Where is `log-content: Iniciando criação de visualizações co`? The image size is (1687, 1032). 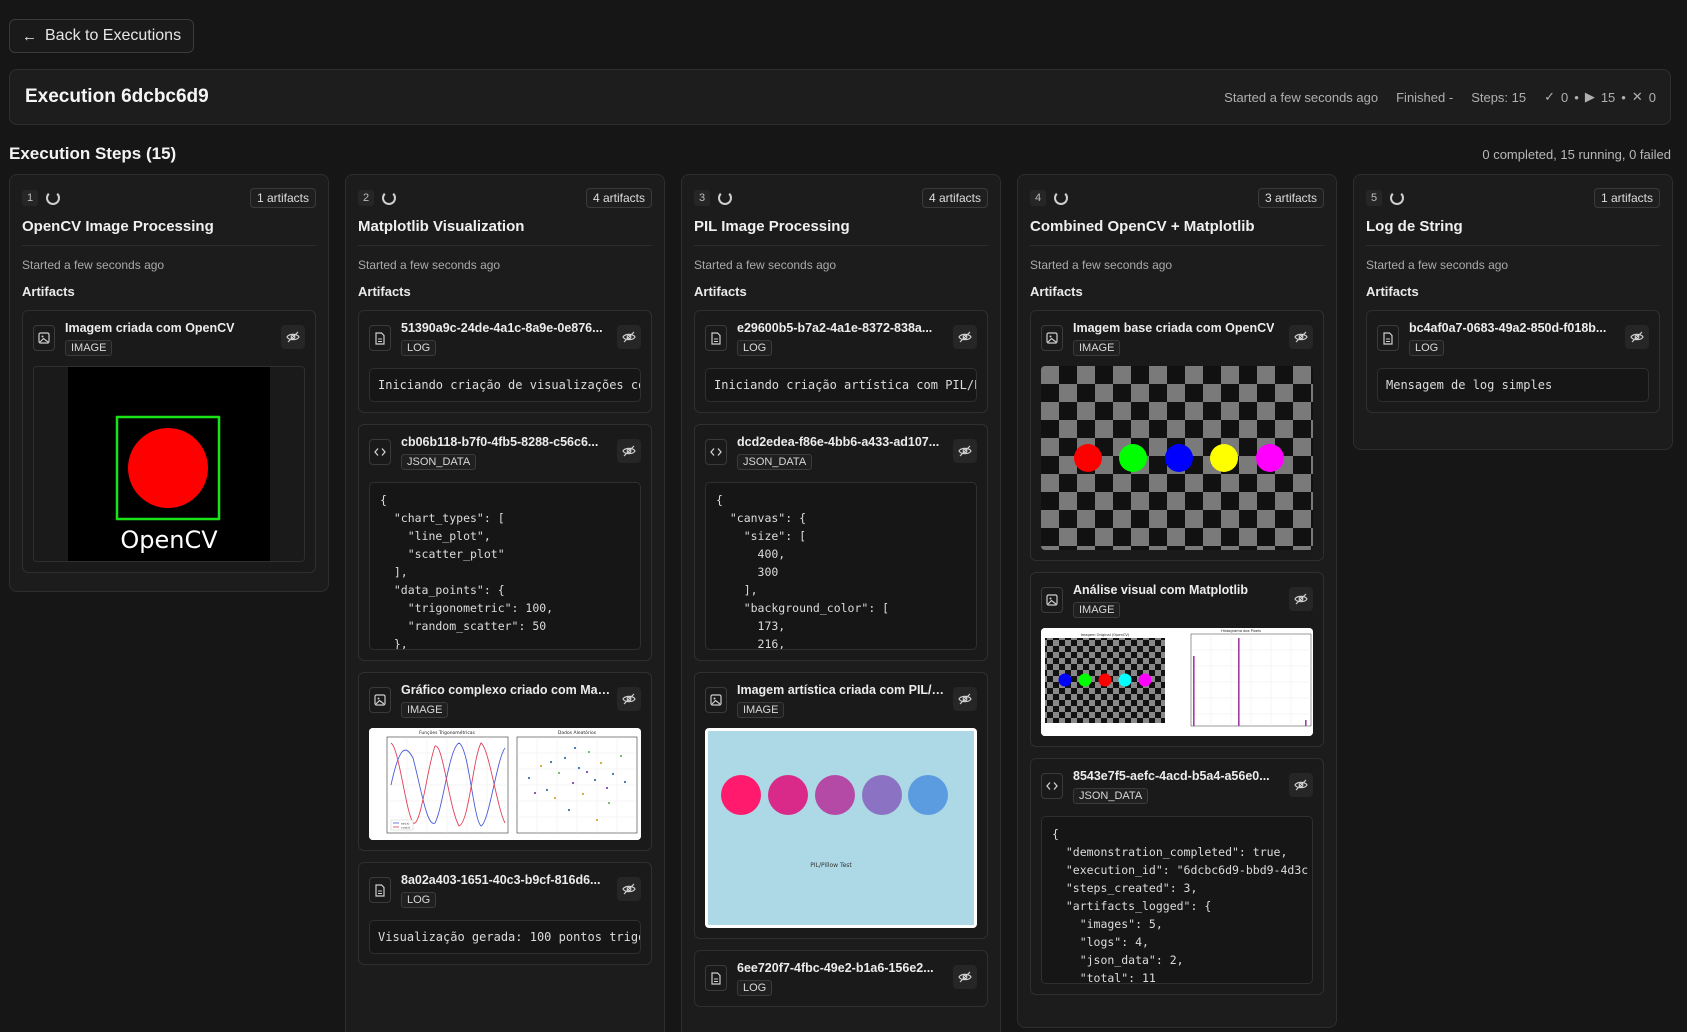
log-content: Iniciando criação de visualizações co is located at coordinates (505, 385).